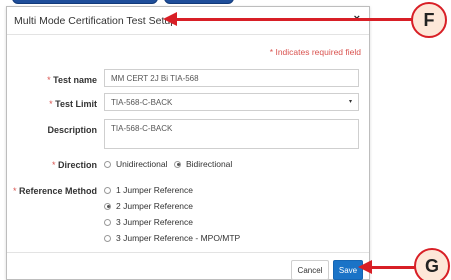 Image resolution: width=451 pixels, height=280 pixels. Describe the element at coordinates (178, 238) in the screenshot. I see `radio-label: 3 Jumper Reference - MPO/MTP` at that location.